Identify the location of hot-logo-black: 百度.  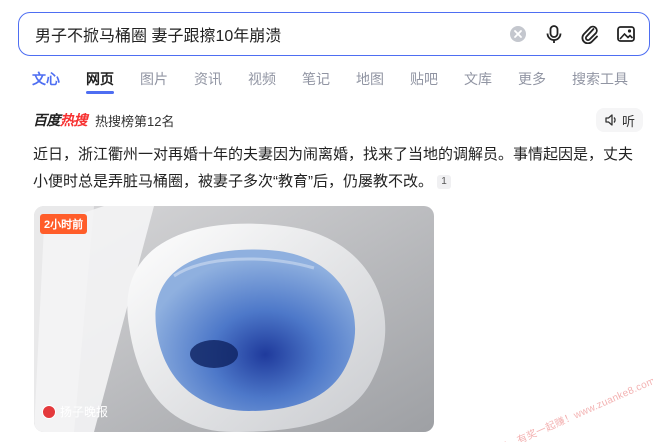
(47, 120).